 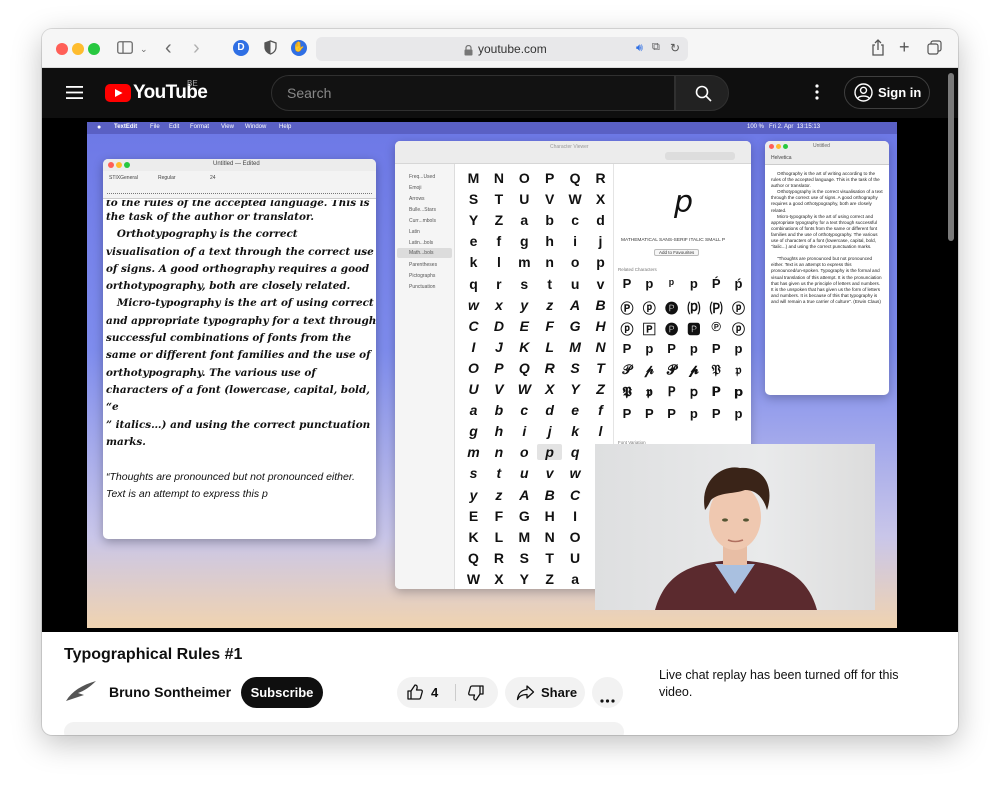 What do you see at coordinates (738, 308) in the screenshot?
I see `related-glyph: ⓟ` at bounding box center [738, 308].